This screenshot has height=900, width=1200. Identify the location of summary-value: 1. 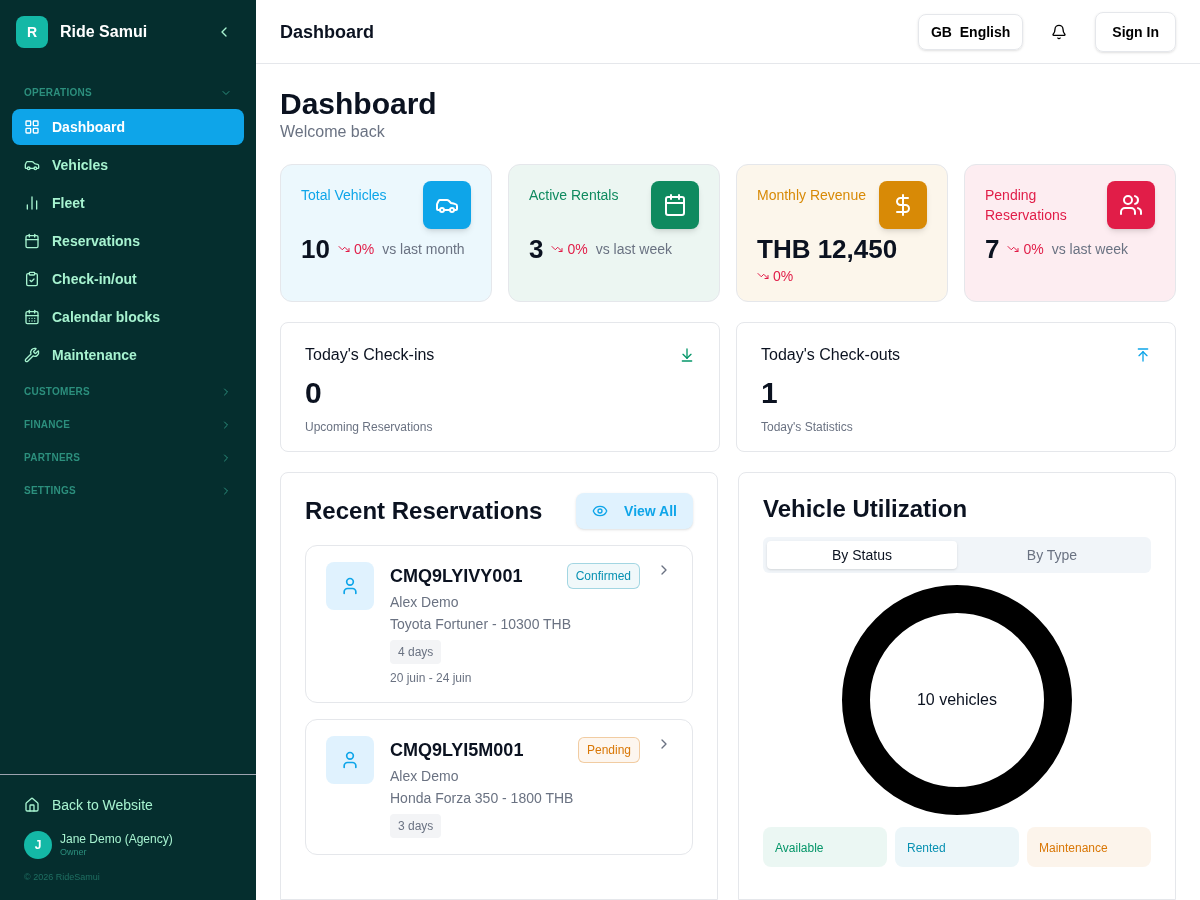
(770, 393).